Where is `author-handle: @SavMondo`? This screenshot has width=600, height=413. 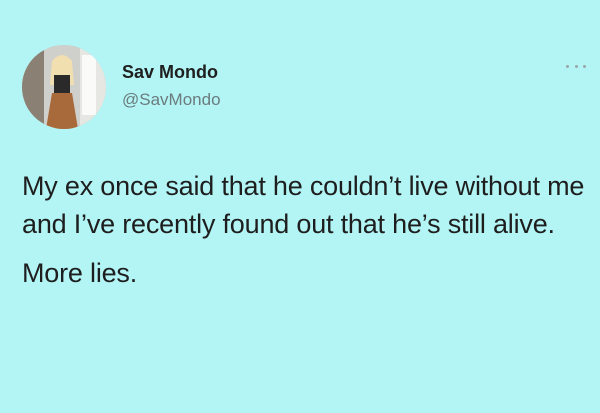 author-handle: @SavMondo is located at coordinates (171, 100).